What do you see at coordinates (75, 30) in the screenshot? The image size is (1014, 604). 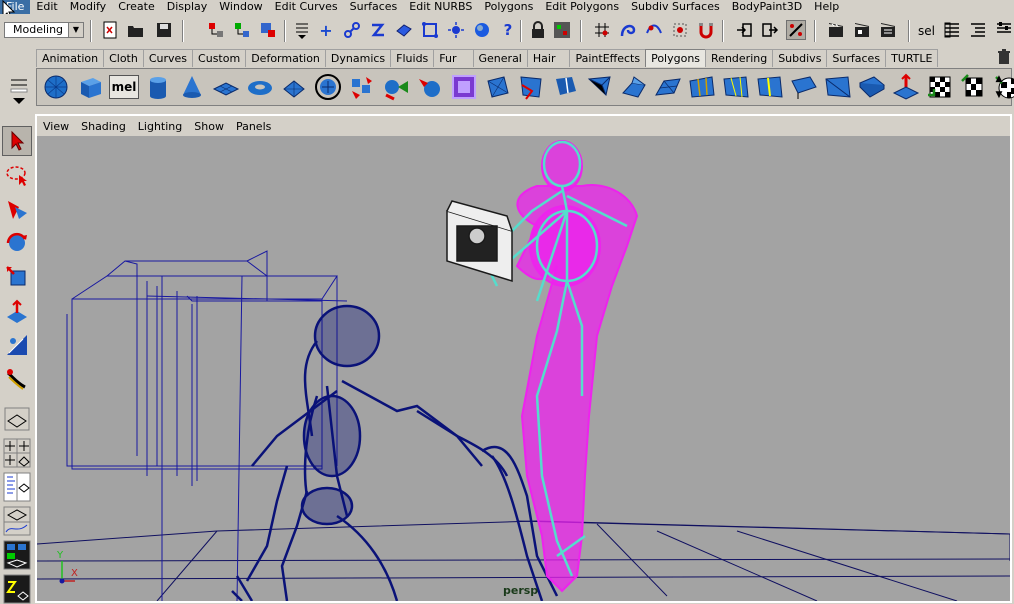 I see `chevron-down-icon: ▼` at bounding box center [75, 30].